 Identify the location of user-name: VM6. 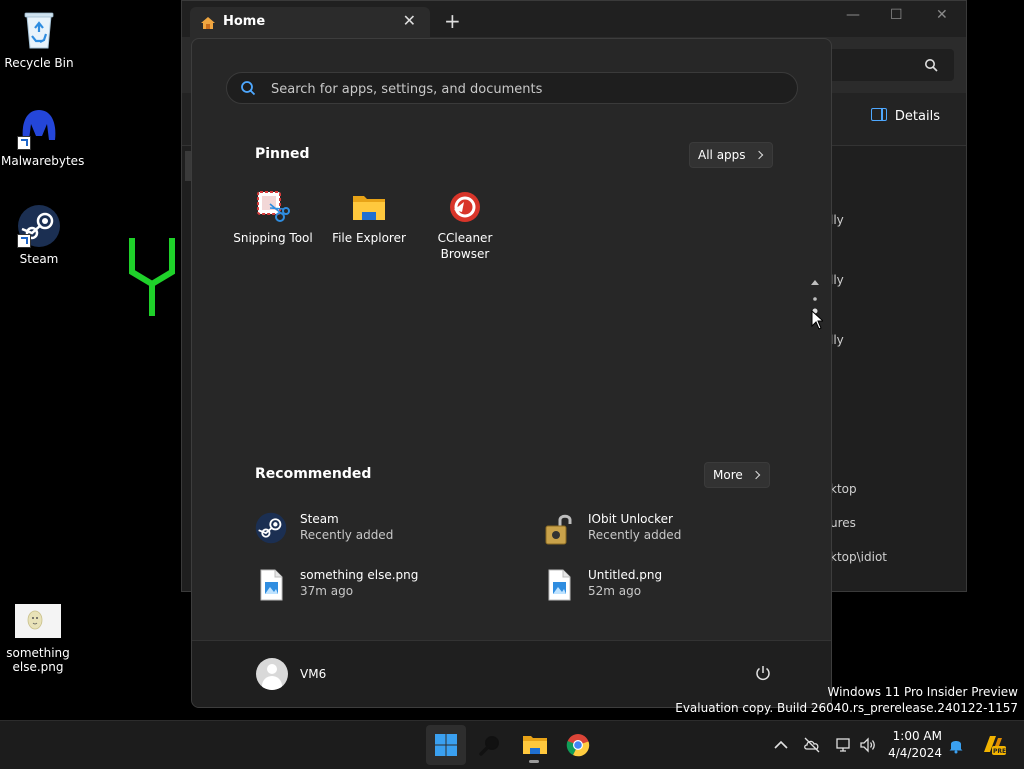
(313, 674).